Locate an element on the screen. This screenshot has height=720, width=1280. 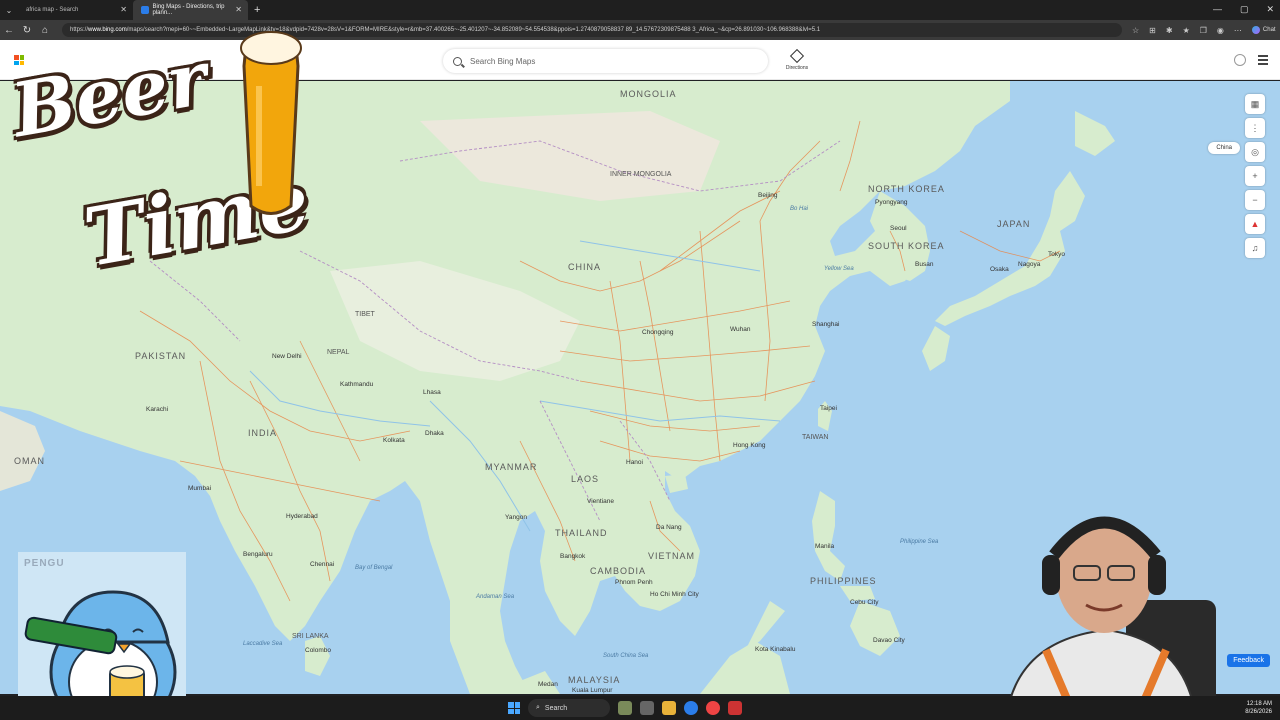
label-south-korea: SOUTH KOREA is located at coordinates (906, 246).